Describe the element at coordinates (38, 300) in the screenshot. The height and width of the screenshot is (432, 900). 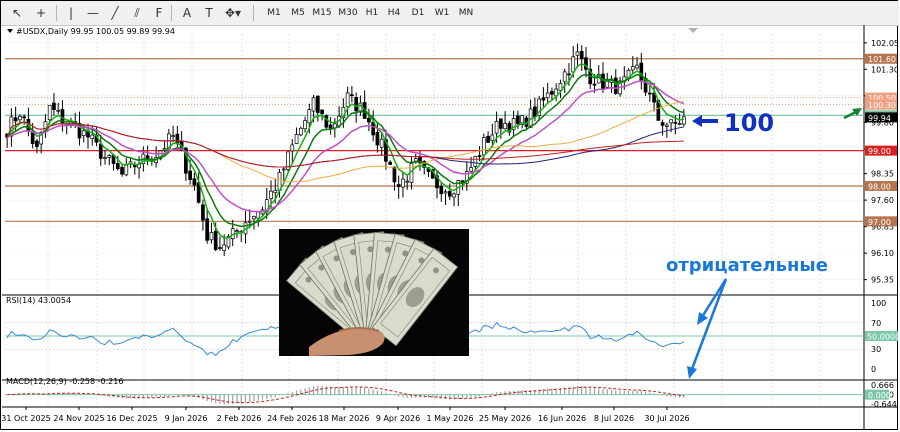
I see `rsi-panel-header: RSI(14) 43.0054` at that location.